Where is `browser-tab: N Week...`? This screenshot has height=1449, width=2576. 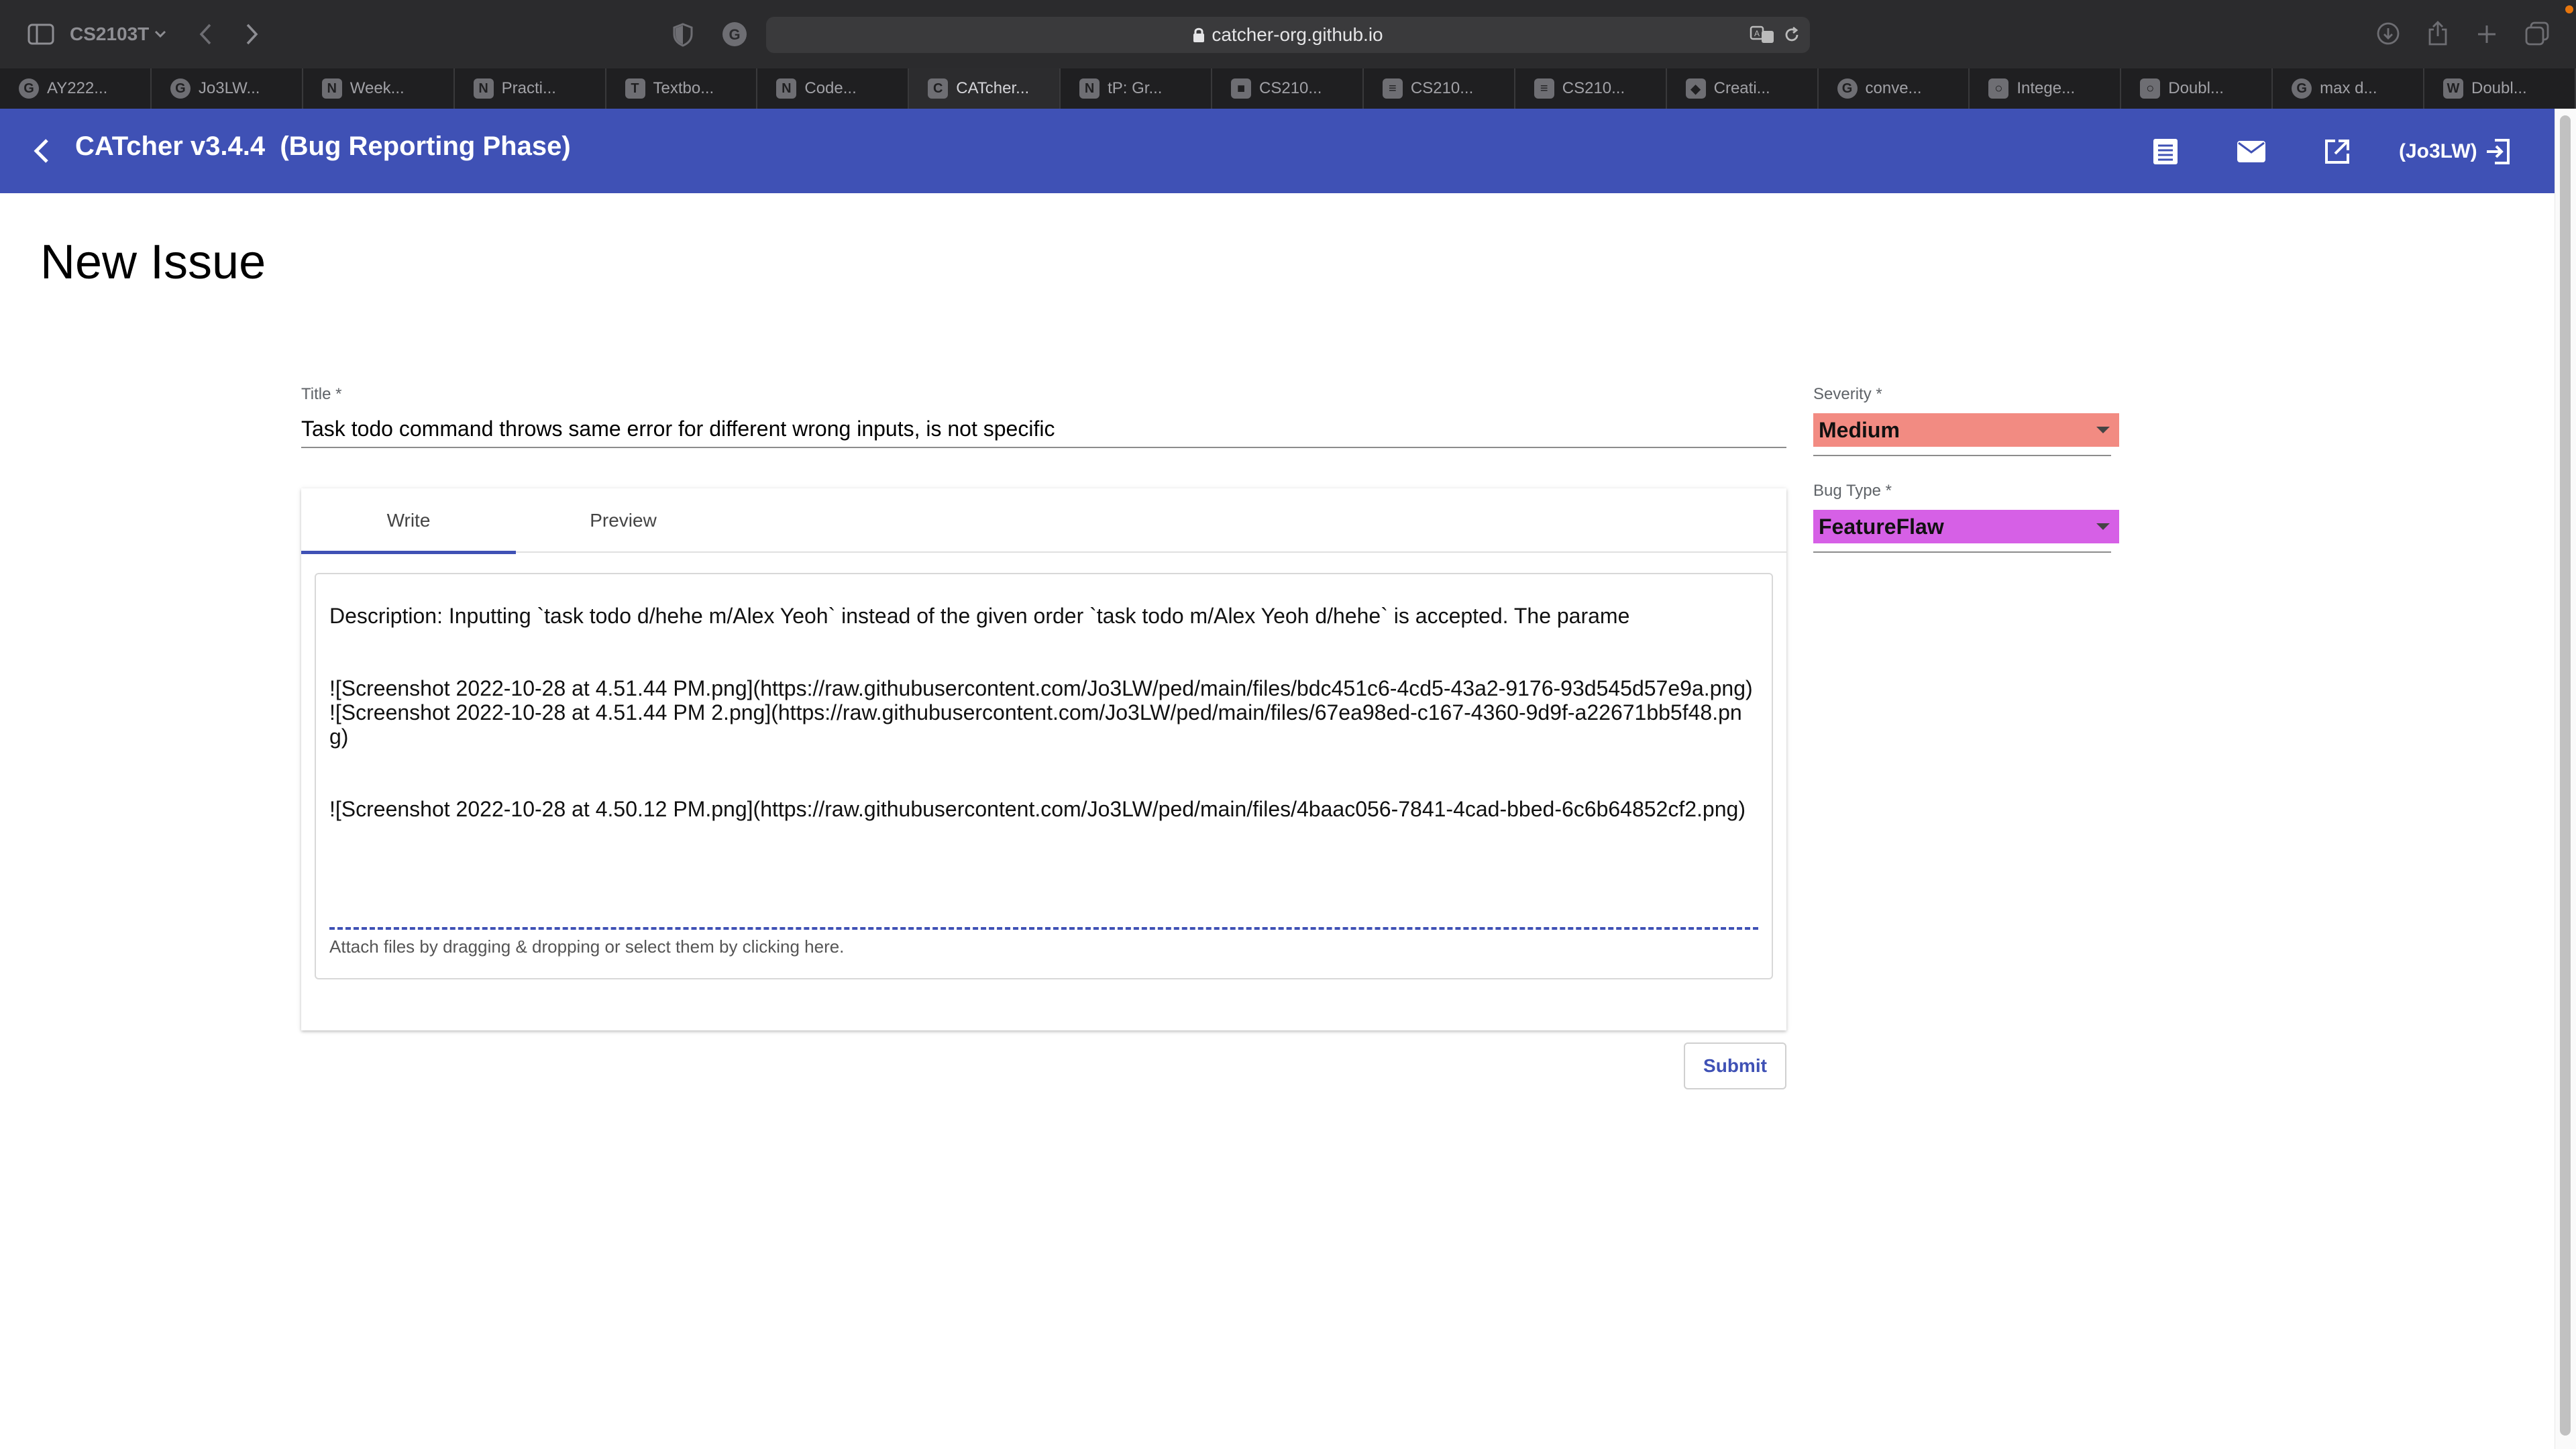
browser-tab: N Week... is located at coordinates (379, 88).